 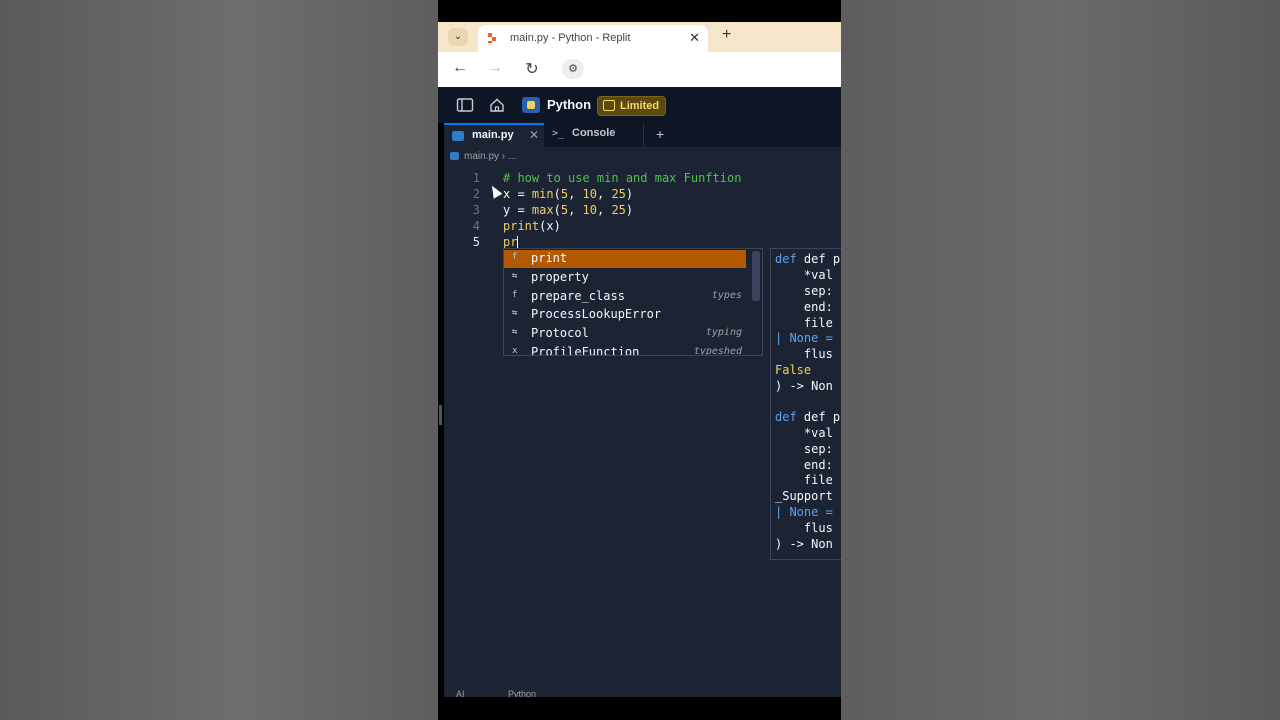 I want to click on browser-tab: main.py - Python - Replit ✕, so click(x=593, y=38).